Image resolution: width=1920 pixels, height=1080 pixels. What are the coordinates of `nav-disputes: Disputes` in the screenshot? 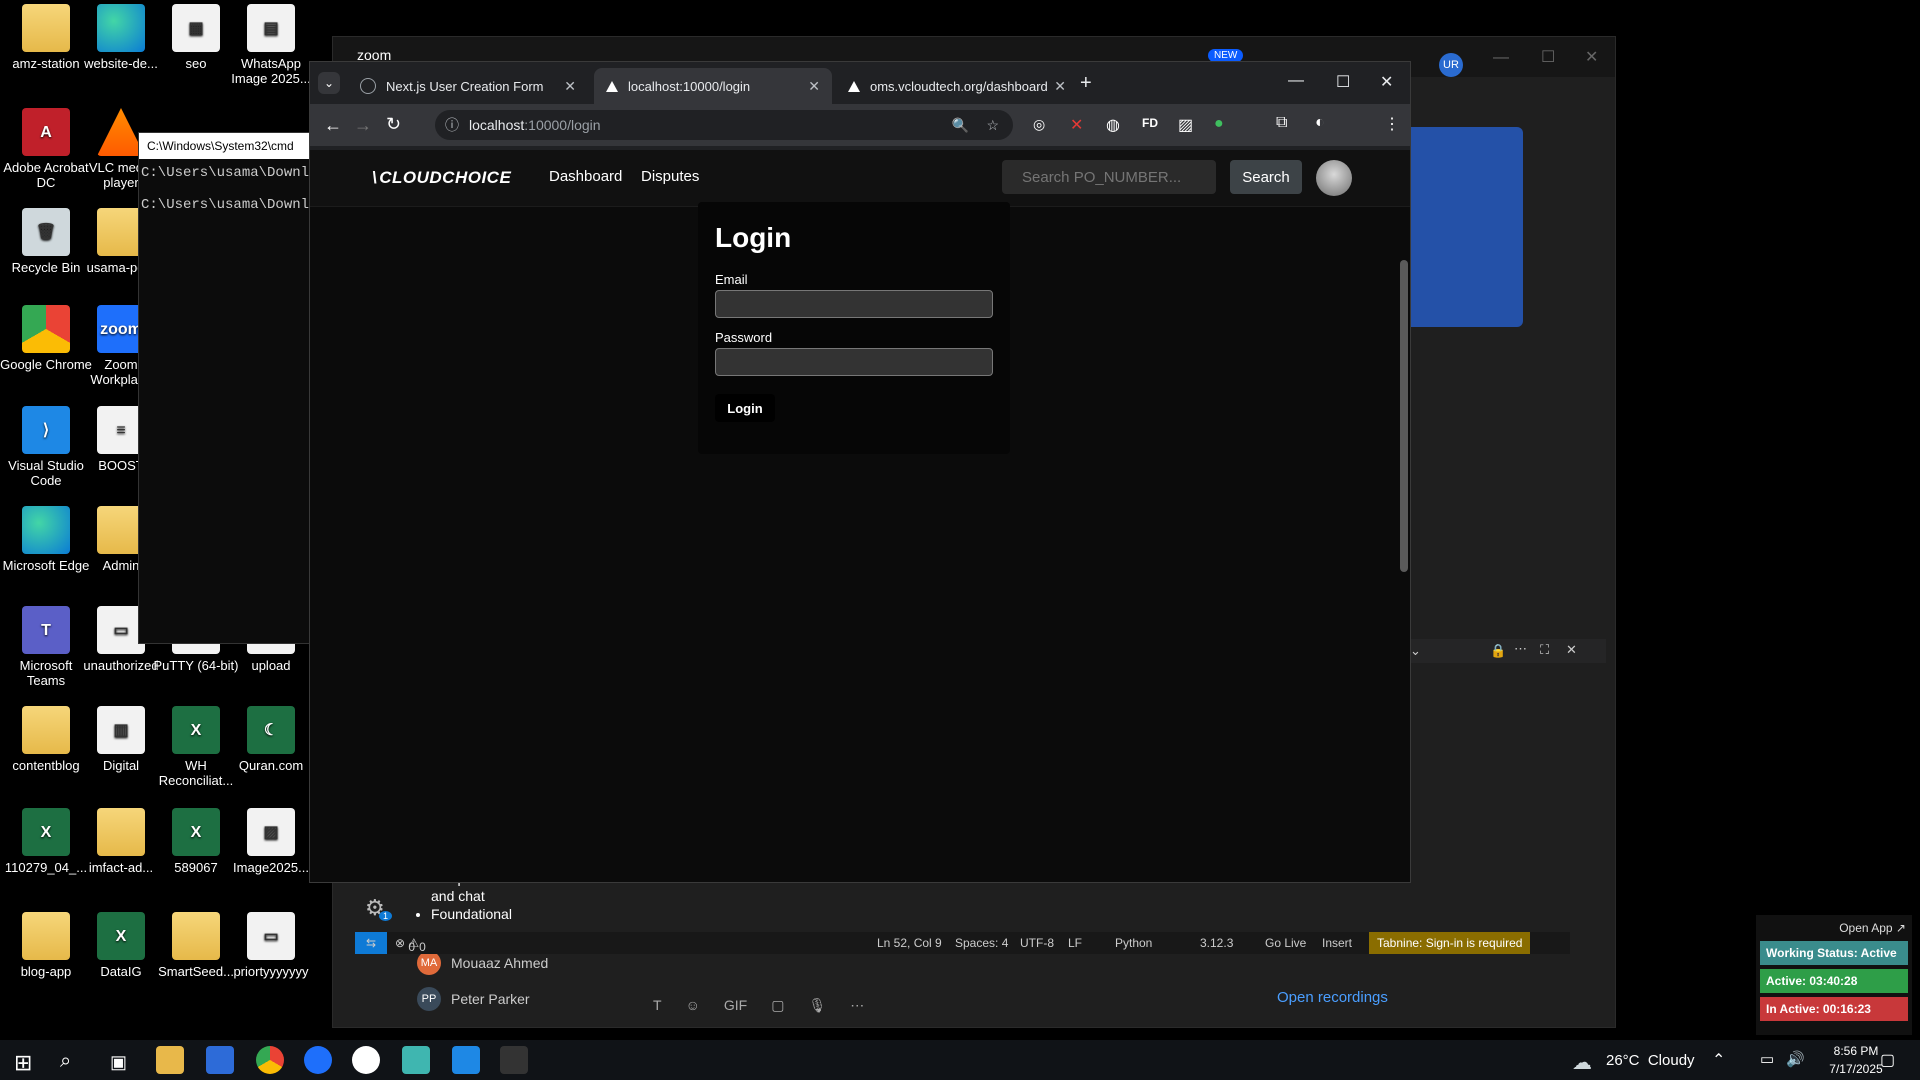 It's located at (670, 176).